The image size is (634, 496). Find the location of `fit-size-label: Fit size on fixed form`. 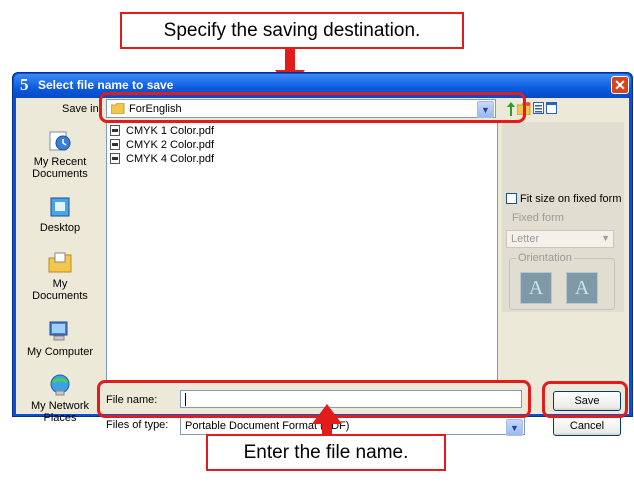

fit-size-label: Fit size on fixed form is located at coordinates (571, 199).